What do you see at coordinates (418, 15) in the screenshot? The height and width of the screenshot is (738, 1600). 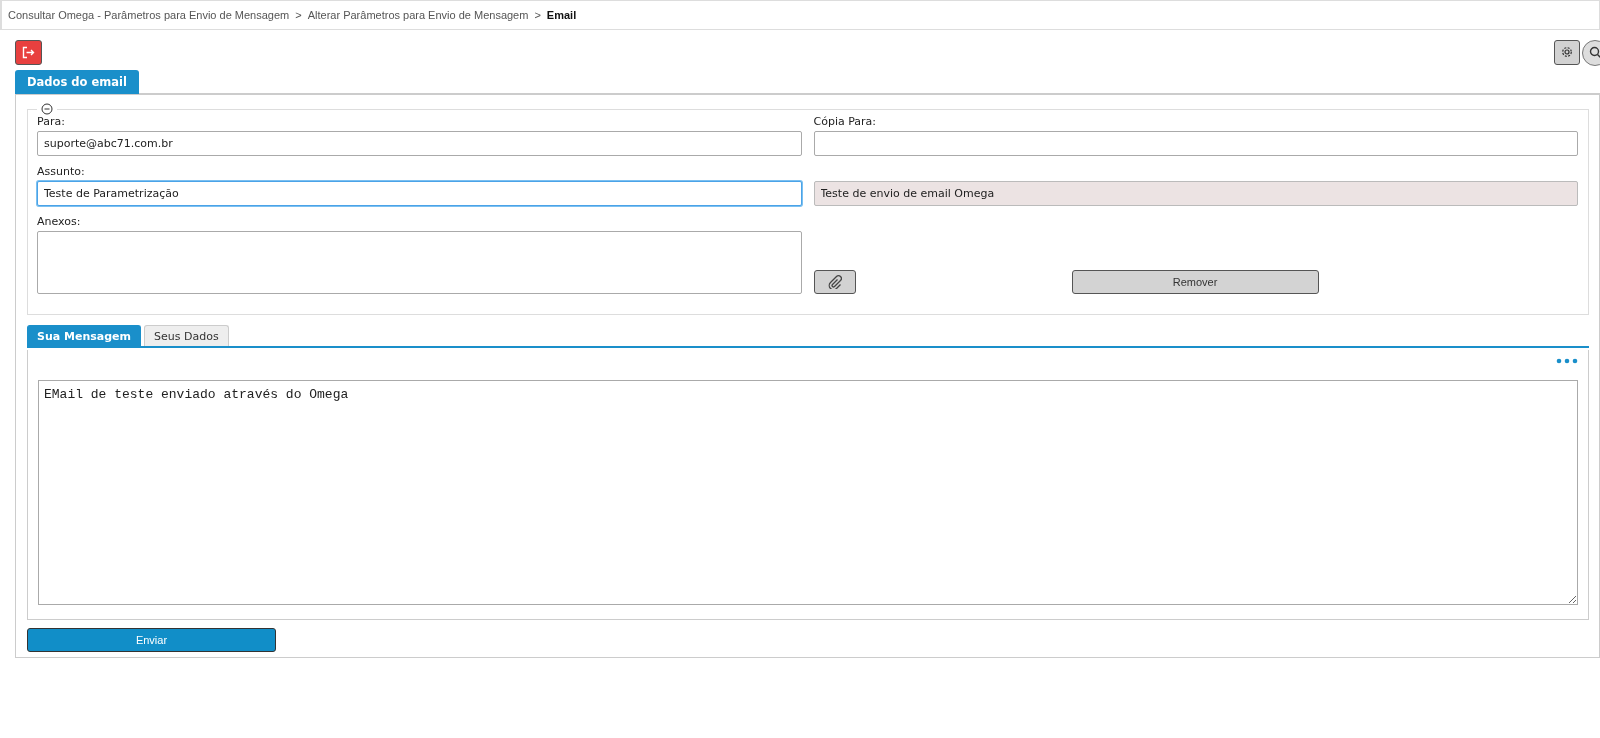 I see `breadcrumb-link: Alterar Parâmetros para Envio de Mensagem` at bounding box center [418, 15].